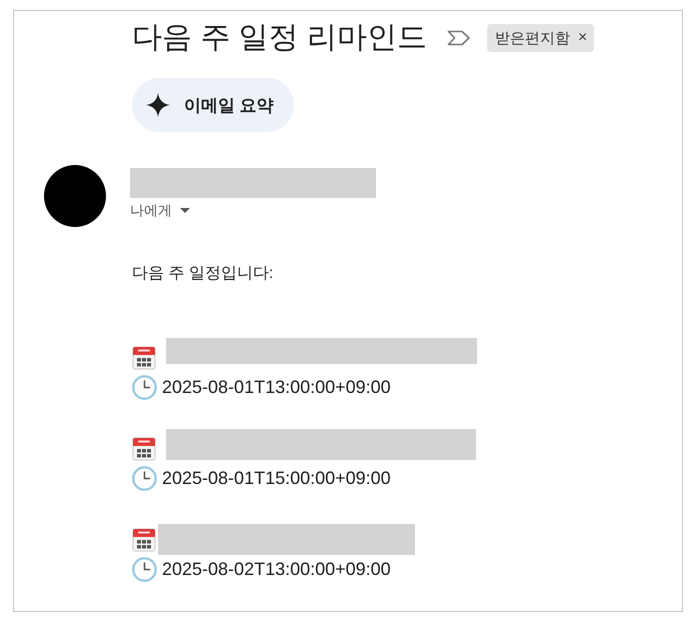  What do you see at coordinates (185, 210) in the screenshot?
I see `caret-icon` at bounding box center [185, 210].